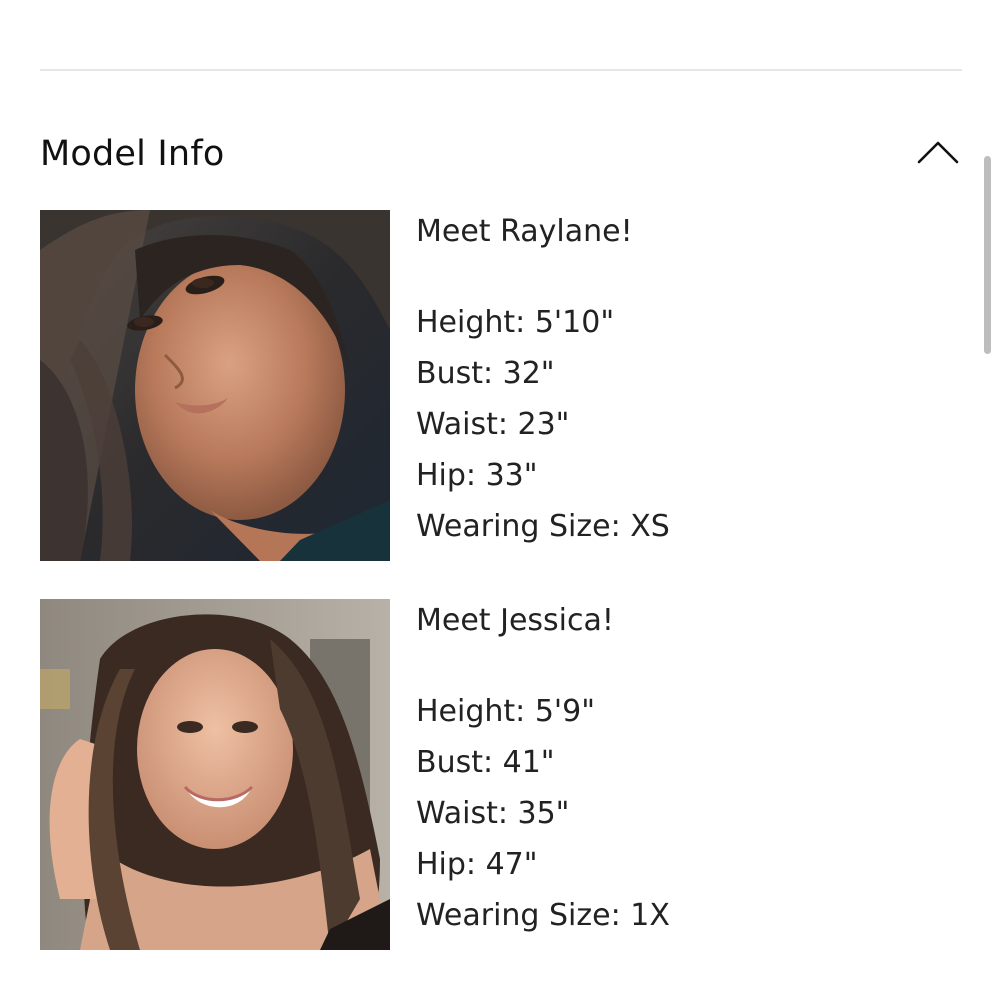  Describe the element at coordinates (477, 475) in the screenshot. I see `model-hip: Hip: 33"` at that location.